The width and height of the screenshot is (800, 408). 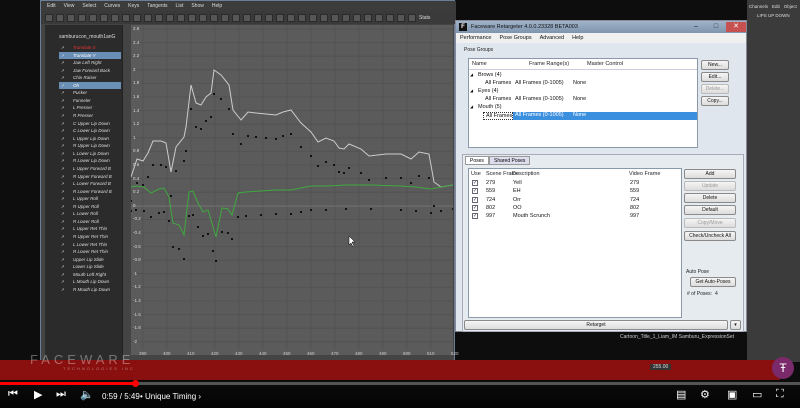 What do you see at coordinates (90, 160) in the screenshot?
I see `channel-item: R Lower Lip Down` at bounding box center [90, 160].